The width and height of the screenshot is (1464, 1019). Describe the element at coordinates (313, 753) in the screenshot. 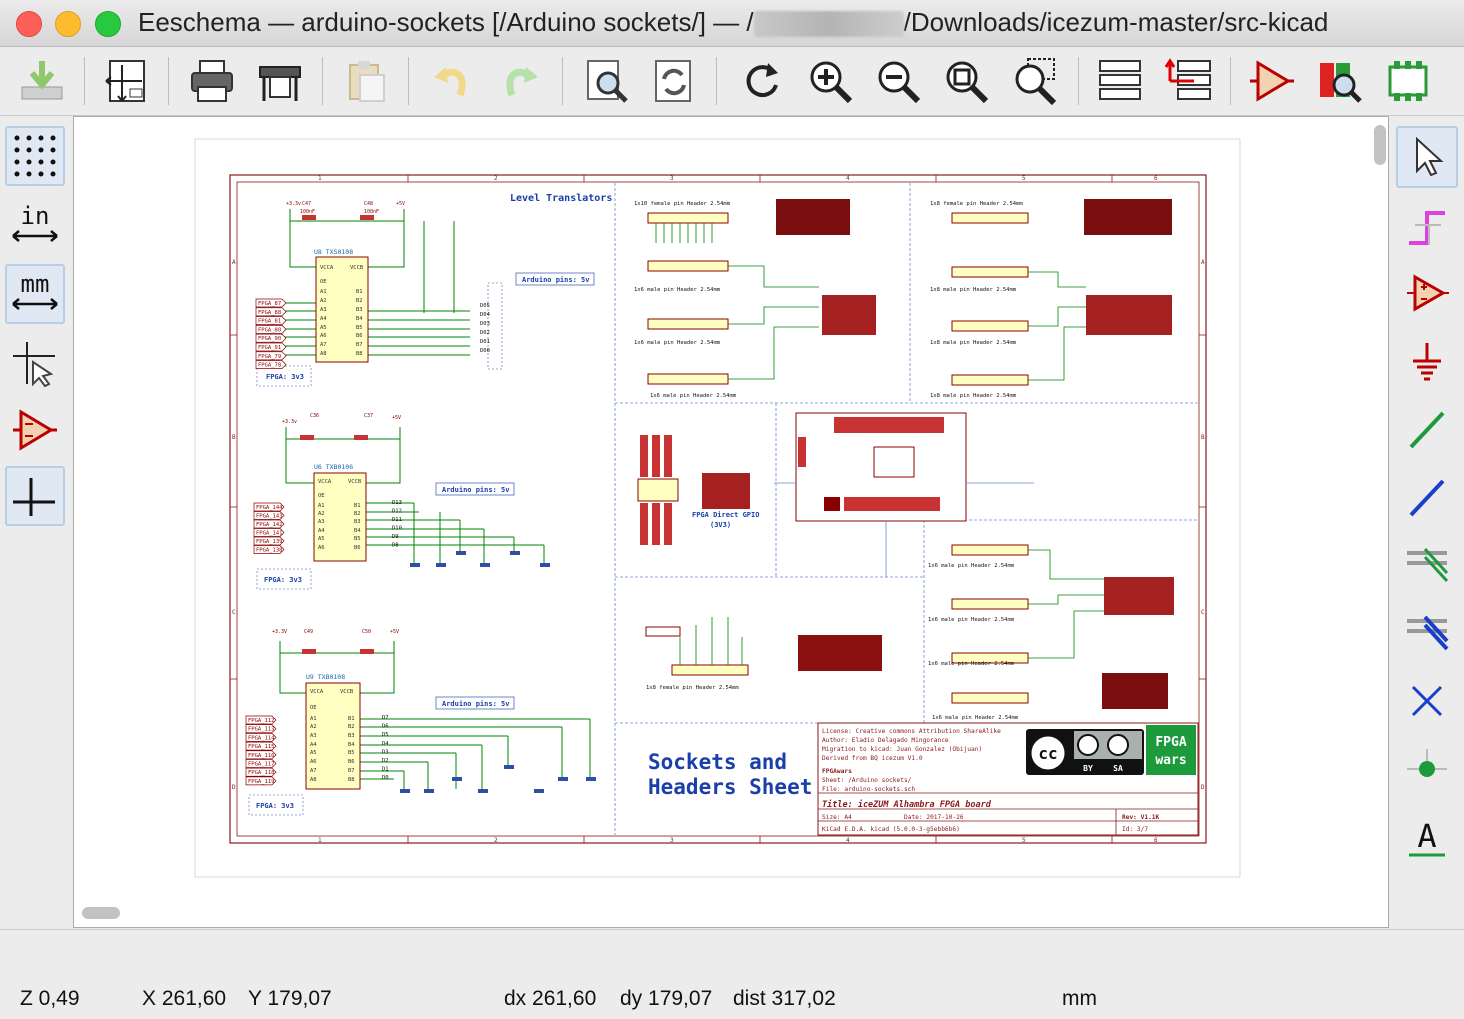

I see `svg-text: A5` at that location.